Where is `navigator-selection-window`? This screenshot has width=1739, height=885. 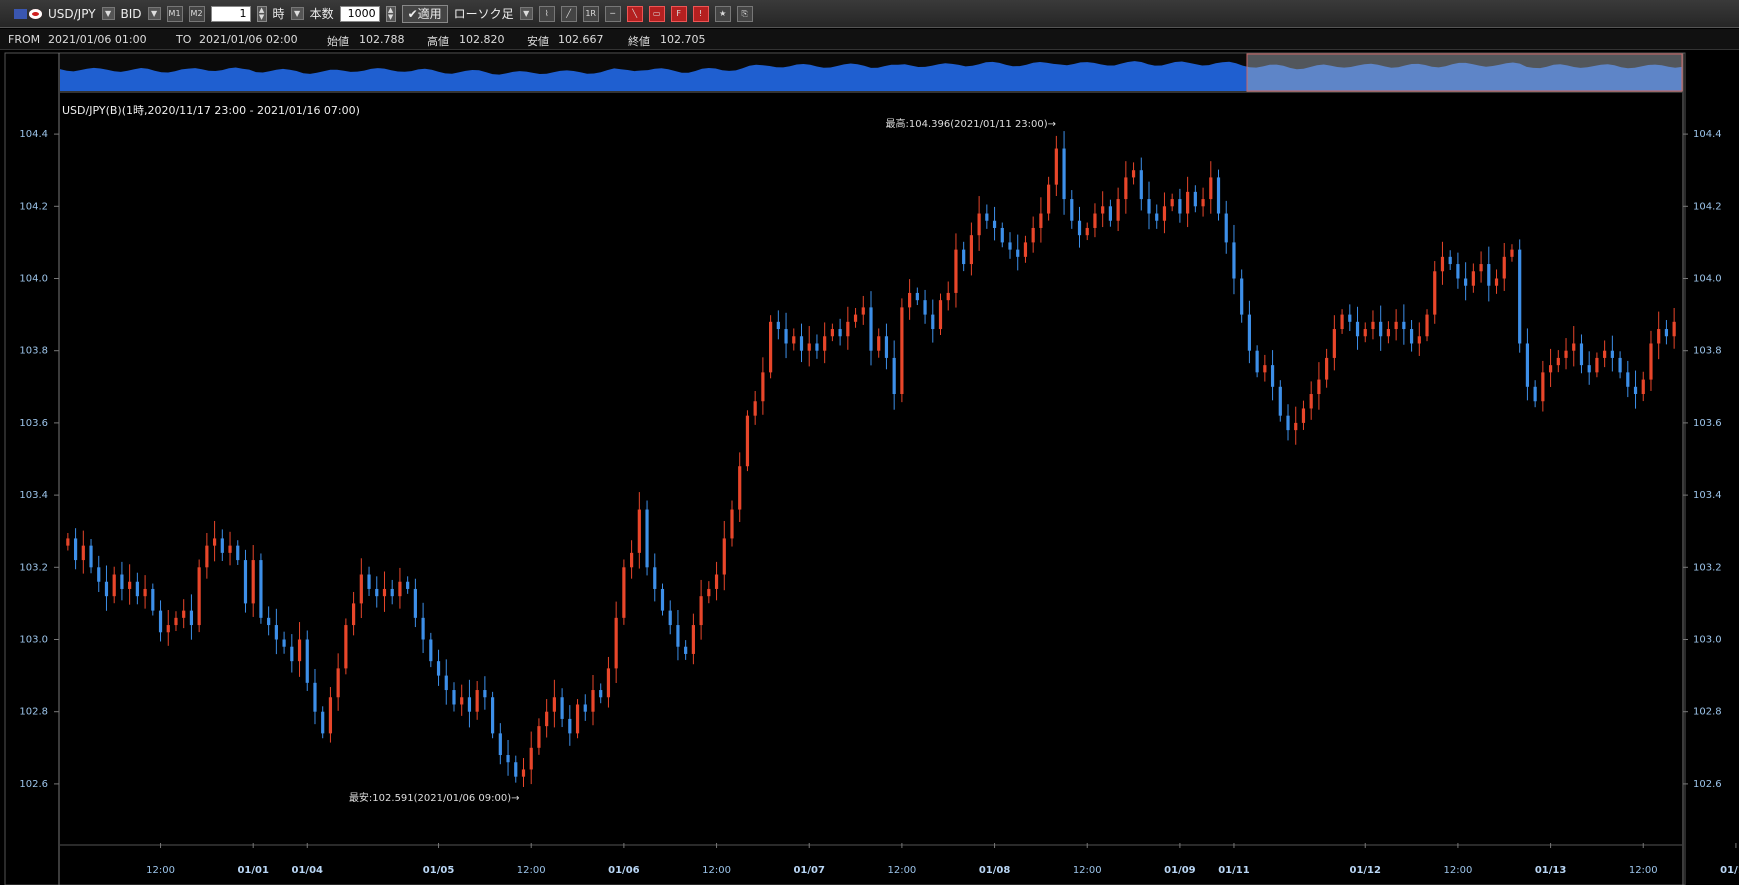
navigator-selection-window is located at coordinates (1464, 72).